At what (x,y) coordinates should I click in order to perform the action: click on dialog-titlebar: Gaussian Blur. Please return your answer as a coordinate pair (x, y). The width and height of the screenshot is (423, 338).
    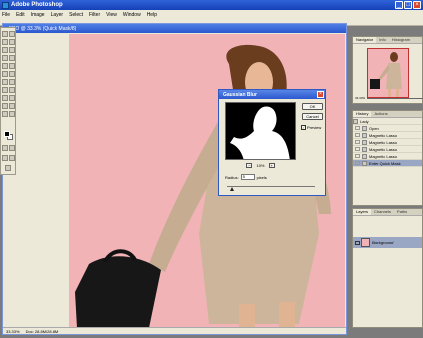
    Looking at the image, I should click on (272, 94).